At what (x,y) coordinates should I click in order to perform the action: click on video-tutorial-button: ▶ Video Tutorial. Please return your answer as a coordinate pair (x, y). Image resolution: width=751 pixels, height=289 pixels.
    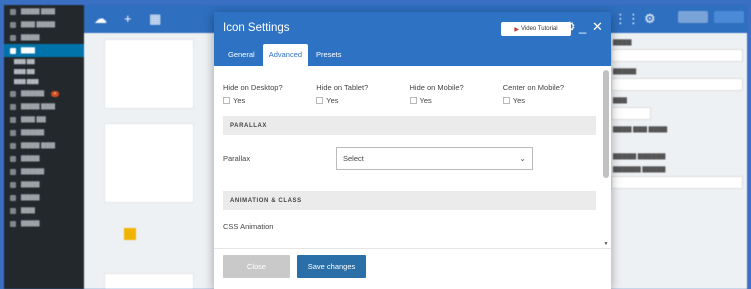
    Looking at the image, I should click on (536, 29).